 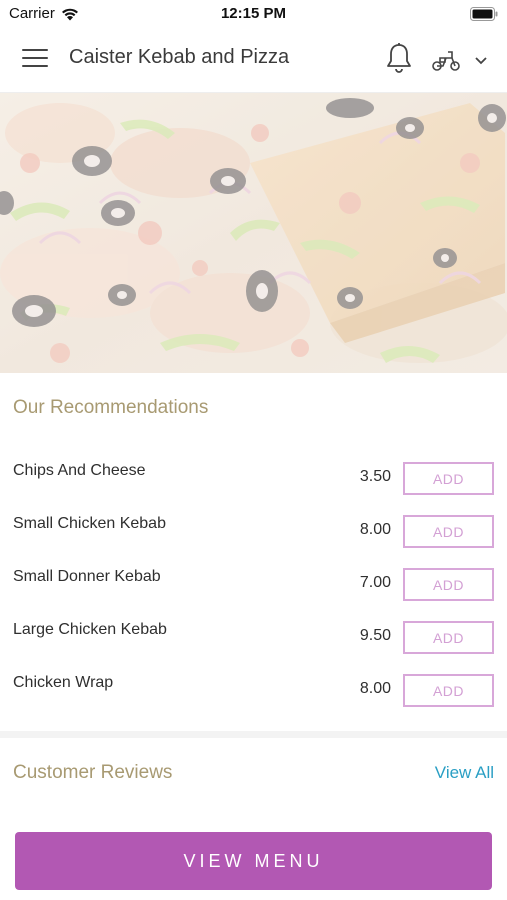 I want to click on list-item: Small Chicken Kebab 8.00 ADD, so click(x=253, y=541).